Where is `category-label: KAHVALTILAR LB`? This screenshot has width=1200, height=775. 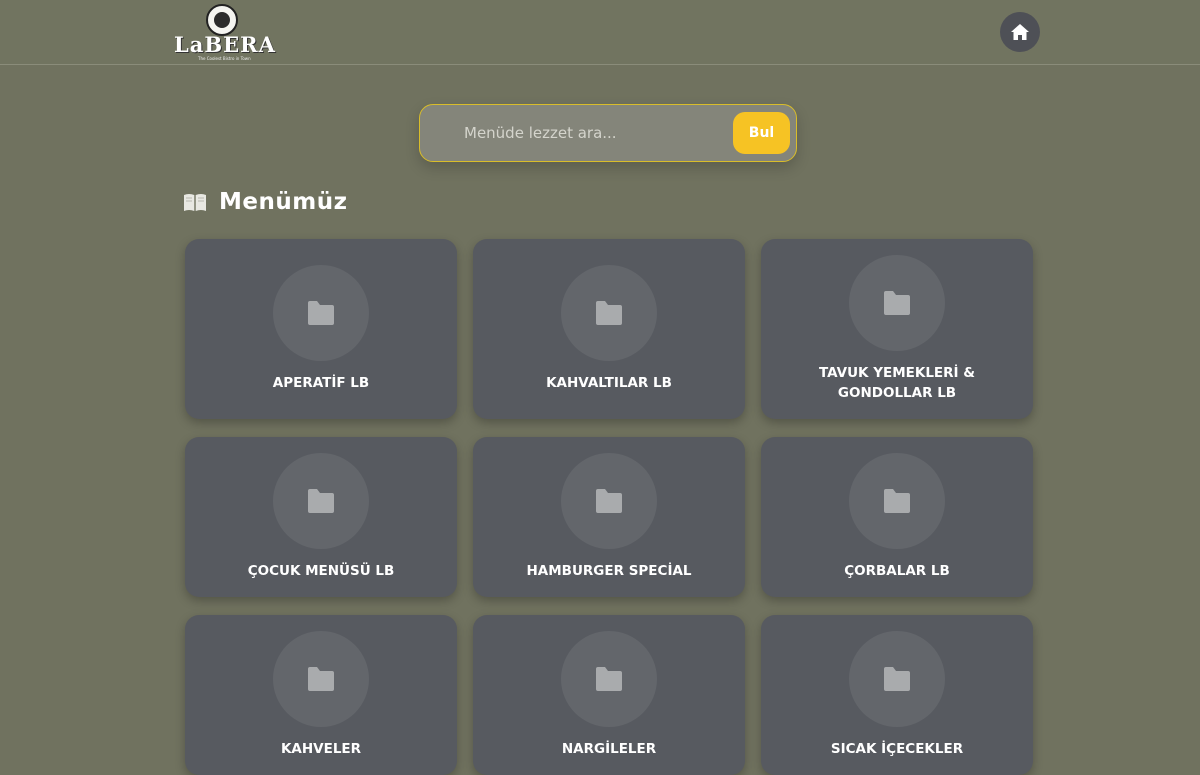 category-label: KAHVALTILAR LB is located at coordinates (609, 383).